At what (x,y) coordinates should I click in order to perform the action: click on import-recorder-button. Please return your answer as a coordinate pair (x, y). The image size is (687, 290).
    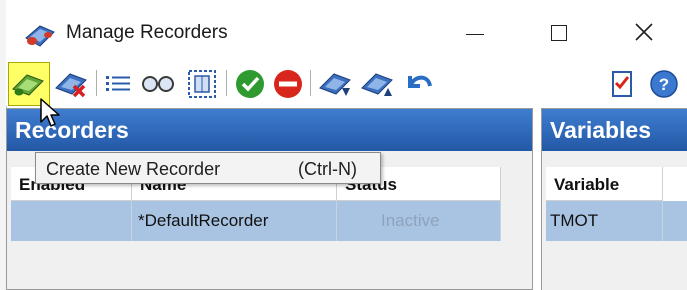
    Looking at the image, I should click on (336, 84).